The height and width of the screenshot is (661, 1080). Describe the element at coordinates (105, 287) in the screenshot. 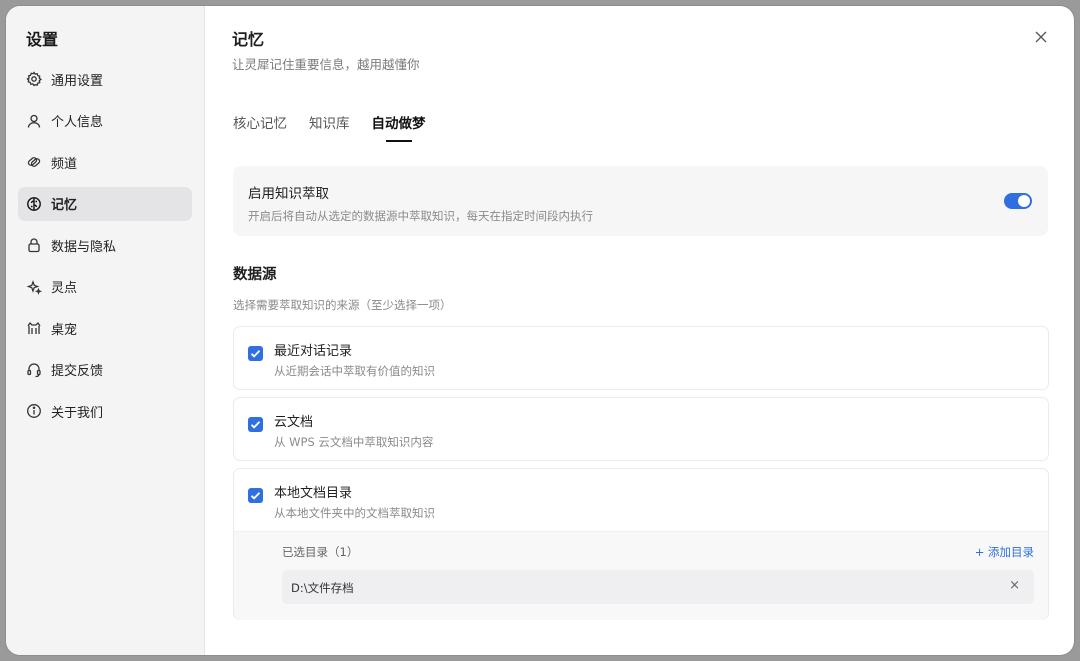

I see `sidebar-item-lingdian: 灵点` at that location.